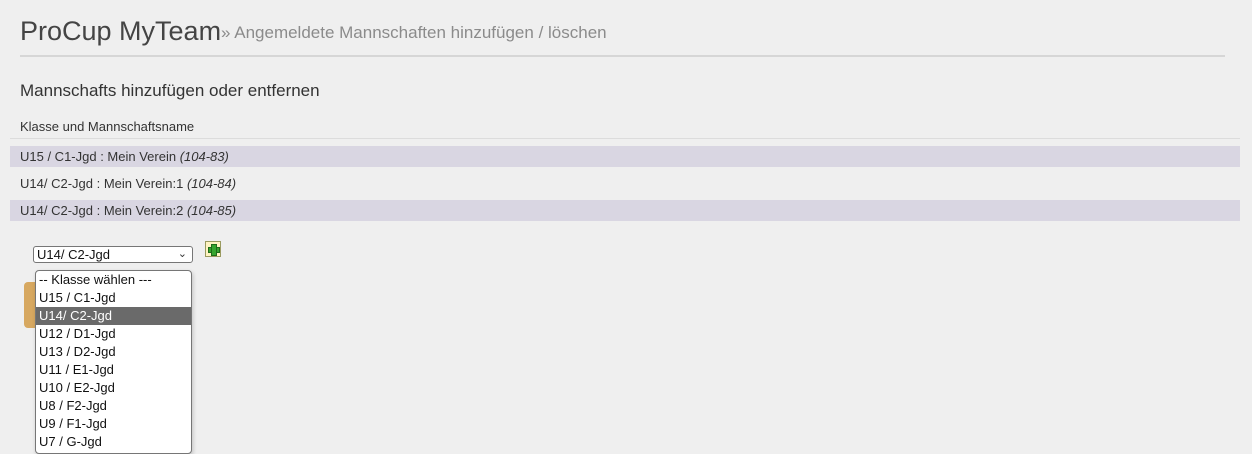 This screenshot has height=454, width=1252. I want to click on dropdown-option: U9 / F1-Jgd, so click(113, 424).